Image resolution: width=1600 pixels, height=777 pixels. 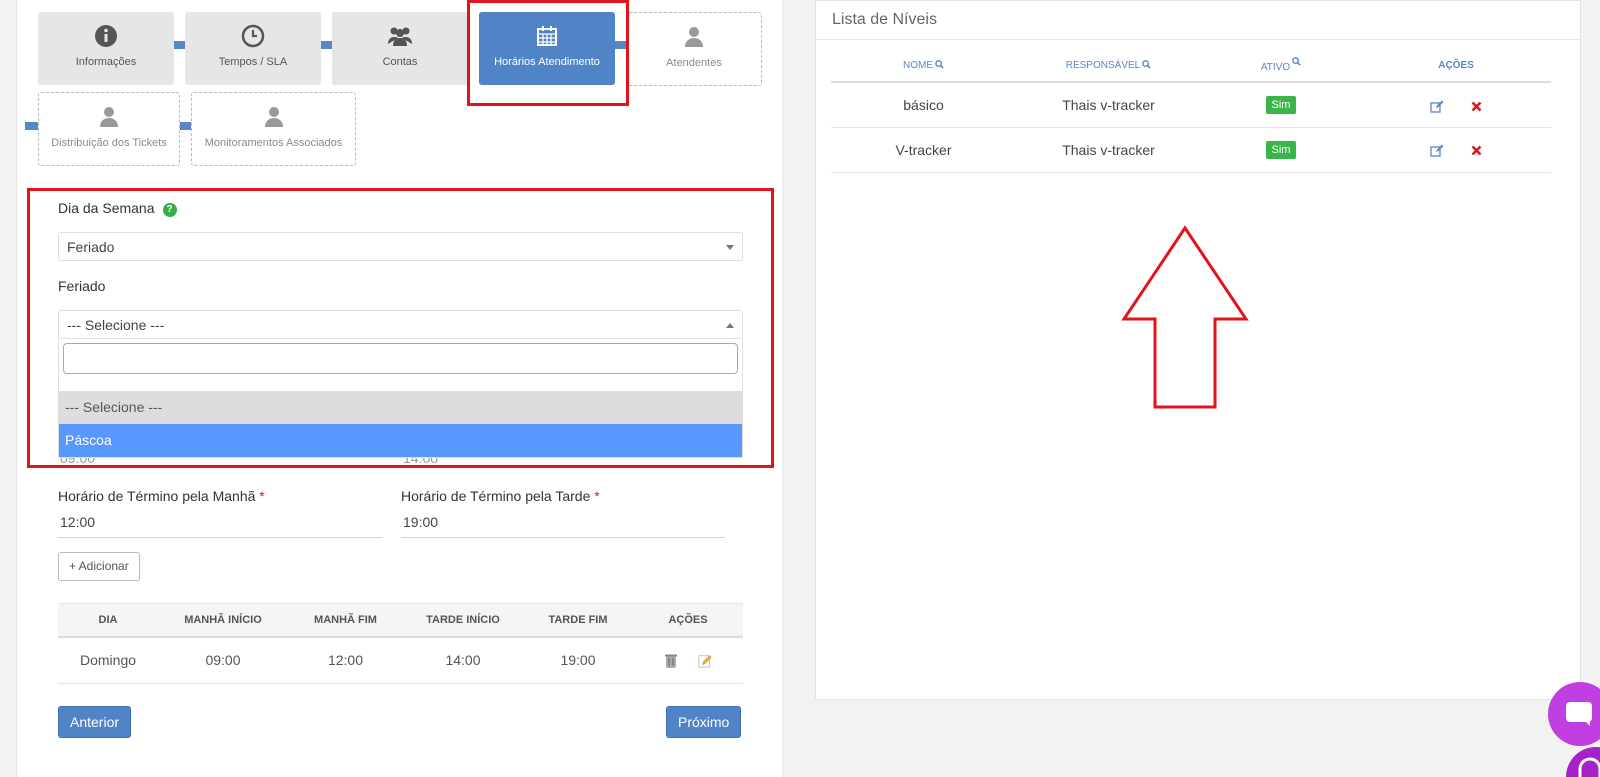 What do you see at coordinates (106, 48) in the screenshot?
I see `step-informacoes: Informações` at bounding box center [106, 48].